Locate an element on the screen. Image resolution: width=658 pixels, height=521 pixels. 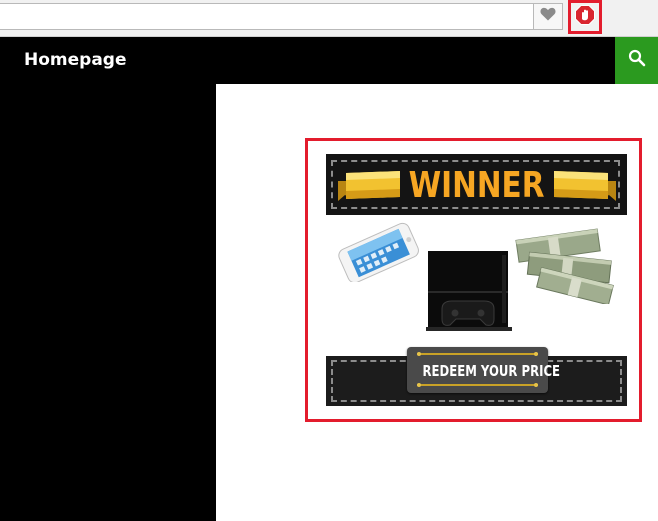
heart-icon is located at coordinates (548, 16).